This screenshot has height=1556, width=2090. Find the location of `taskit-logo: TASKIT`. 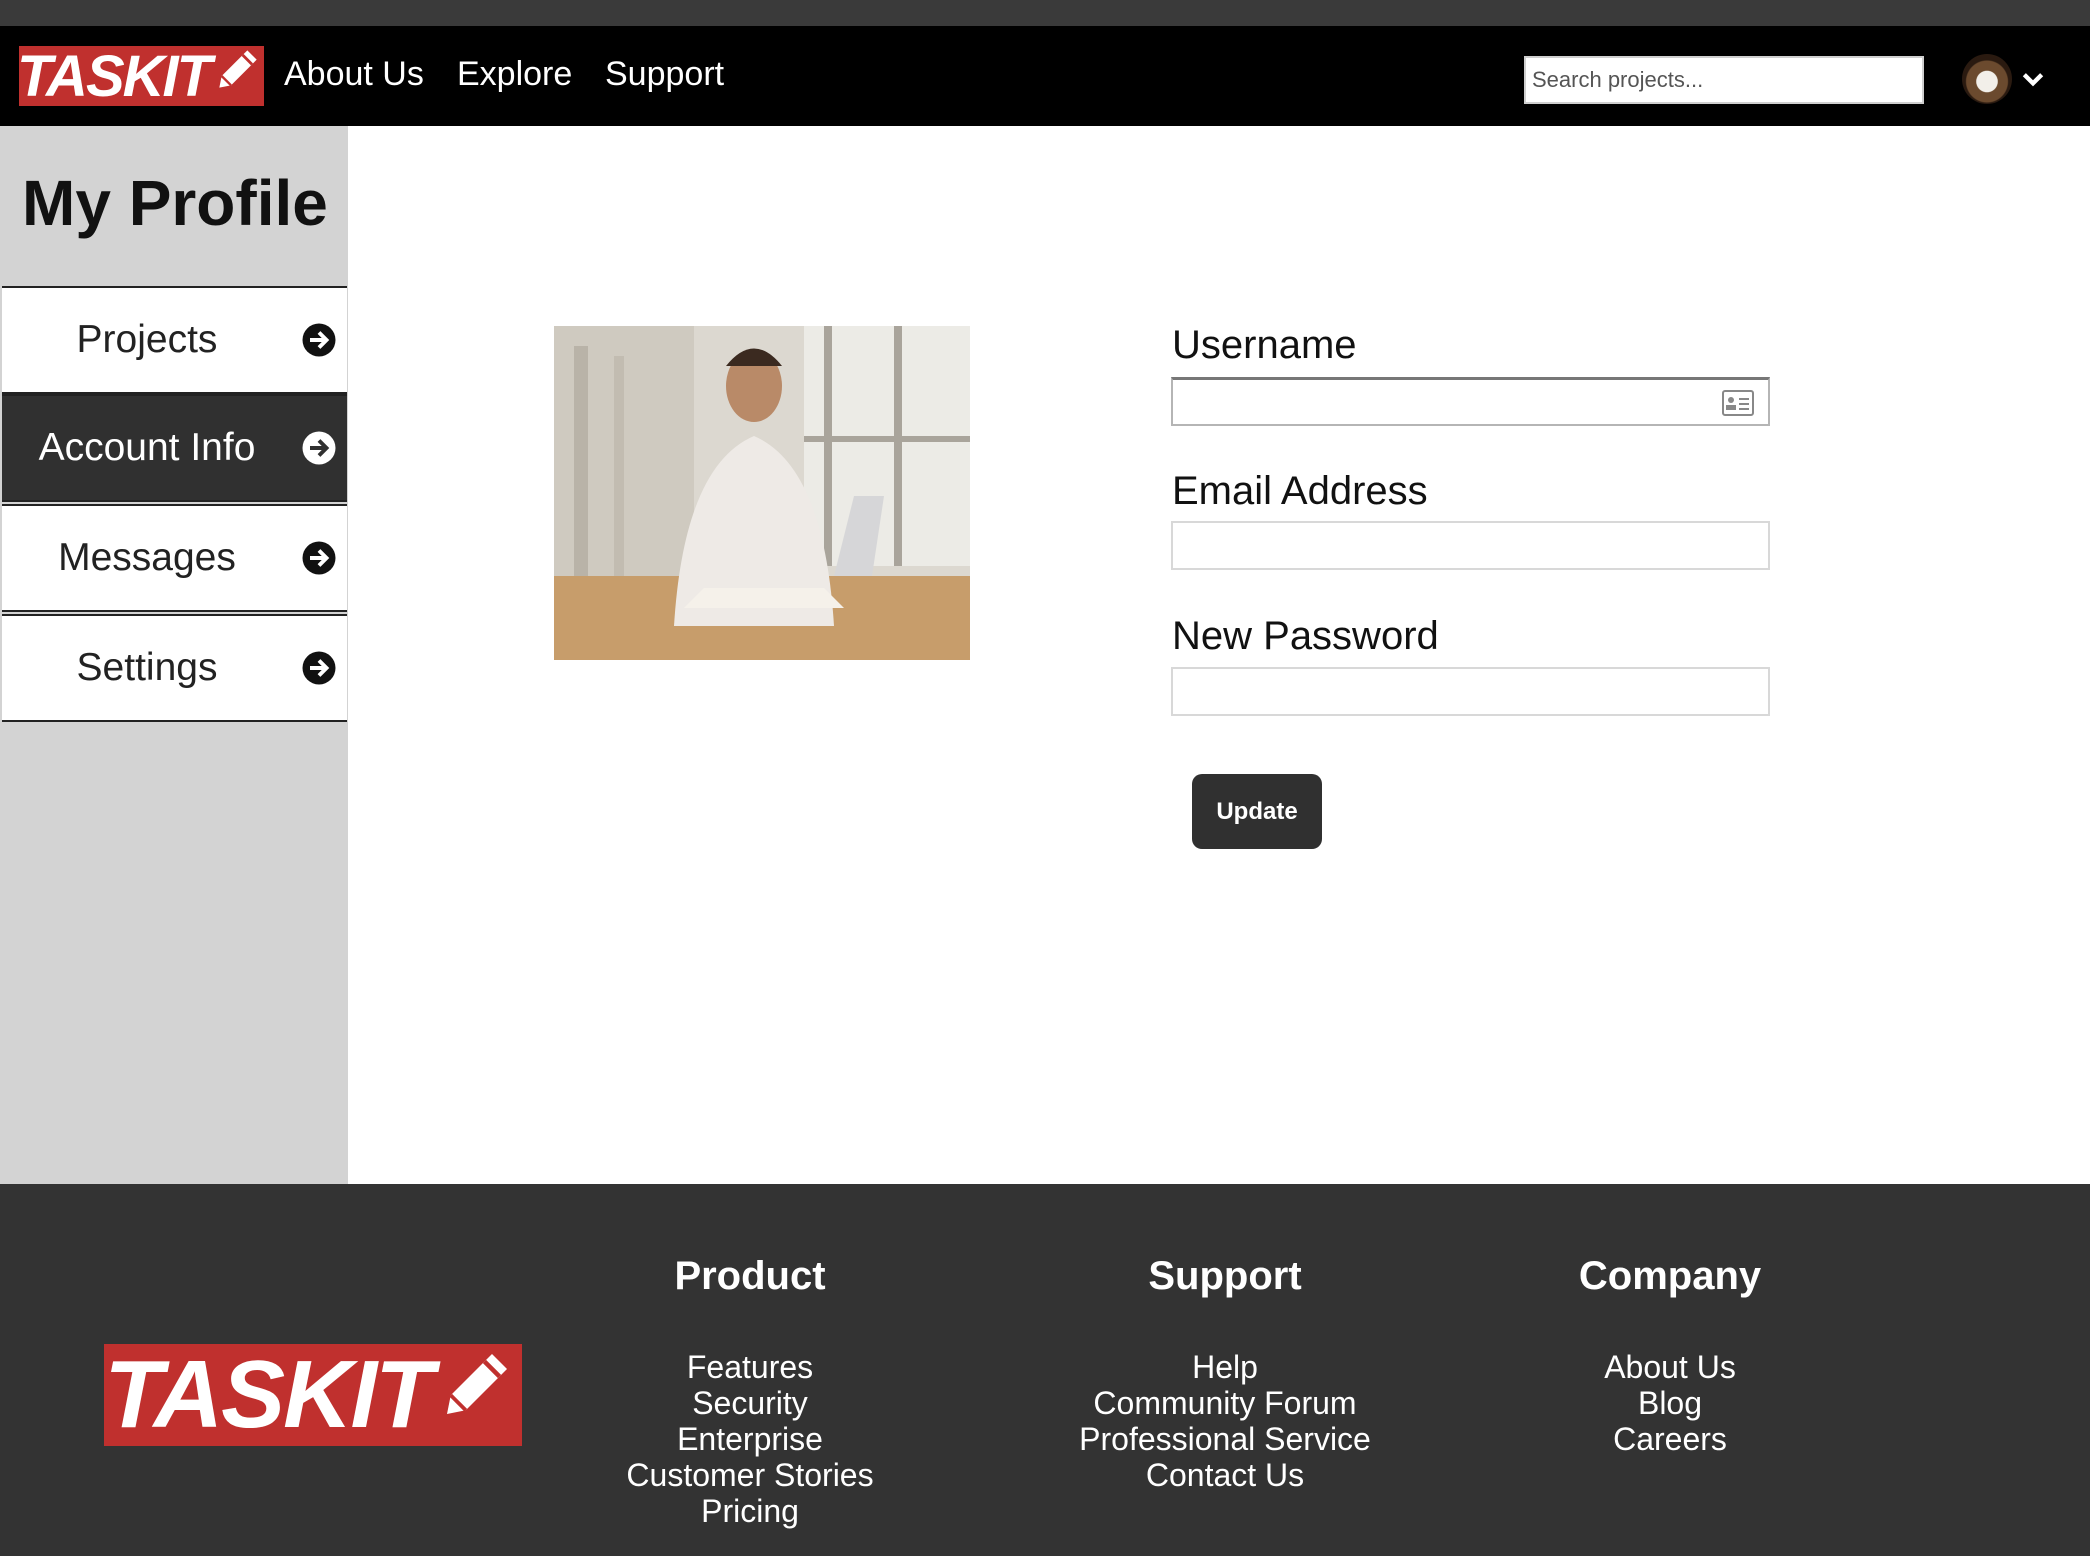

taskit-logo: TASKIT is located at coordinates (140, 76).